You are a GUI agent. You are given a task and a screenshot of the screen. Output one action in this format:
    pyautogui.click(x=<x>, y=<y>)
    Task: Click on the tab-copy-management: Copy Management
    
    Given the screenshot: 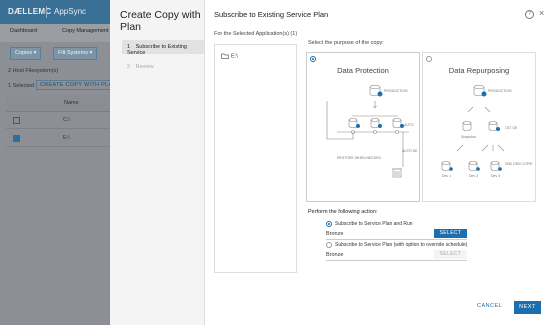 What is the action you would take?
    pyautogui.click(x=85, y=31)
    